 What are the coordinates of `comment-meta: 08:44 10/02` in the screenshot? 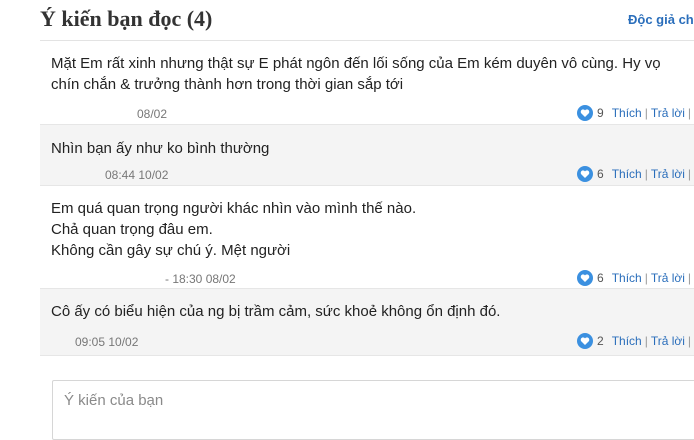 It's located at (109, 175).